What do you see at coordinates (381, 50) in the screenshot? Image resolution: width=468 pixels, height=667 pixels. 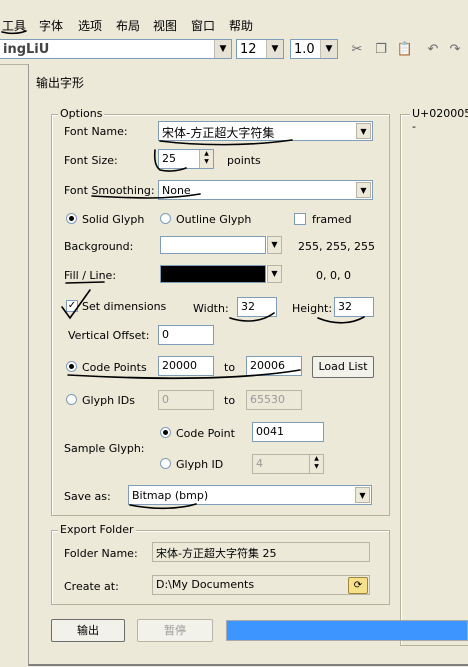 I see `copy-icon: ❐` at bounding box center [381, 50].